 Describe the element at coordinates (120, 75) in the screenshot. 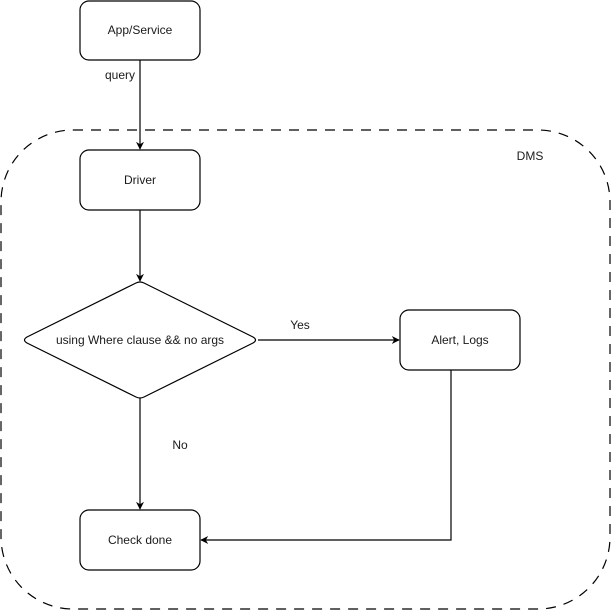

I see `edge-label-query: query` at that location.